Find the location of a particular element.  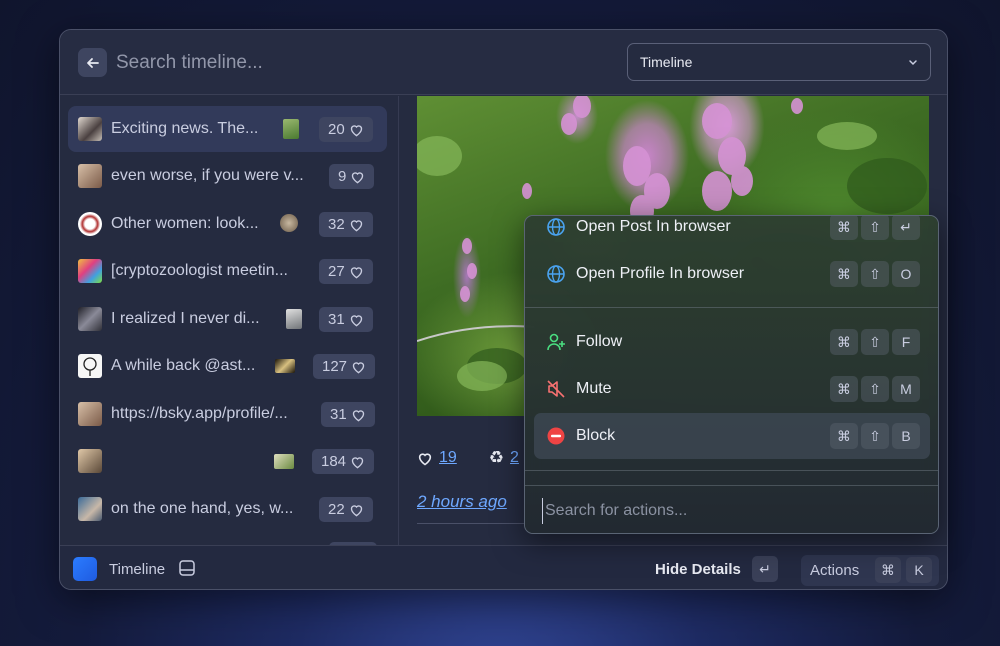

action-search-input is located at coordinates (732, 511).